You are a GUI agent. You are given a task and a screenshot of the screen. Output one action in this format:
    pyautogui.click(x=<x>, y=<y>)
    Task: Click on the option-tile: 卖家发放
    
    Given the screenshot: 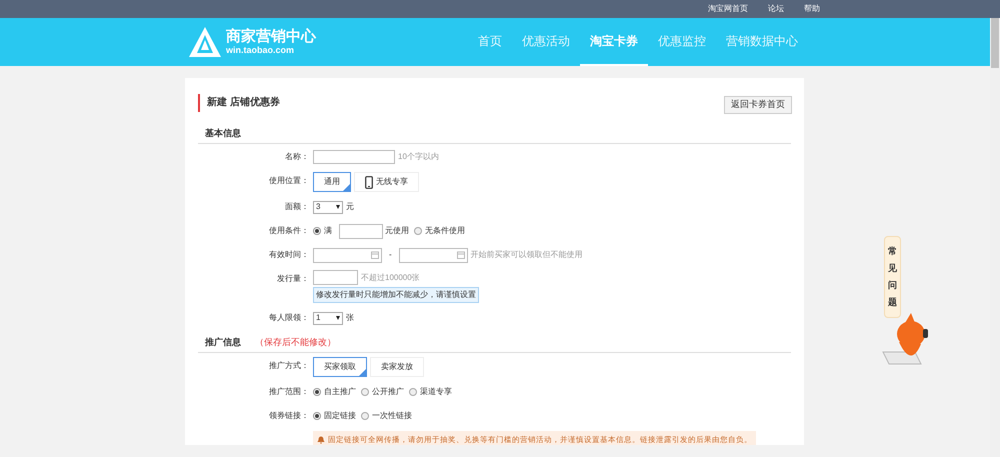 What is the action you would take?
    pyautogui.click(x=397, y=367)
    